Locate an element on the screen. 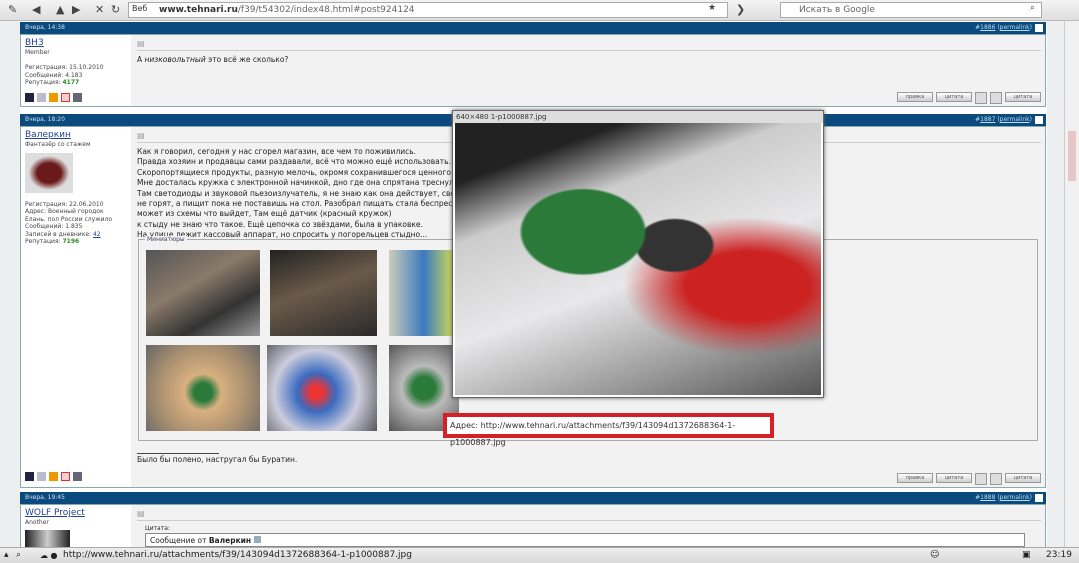 The height and width of the screenshot is (563, 1079). pin-icon: ✎ is located at coordinates (12, 9).